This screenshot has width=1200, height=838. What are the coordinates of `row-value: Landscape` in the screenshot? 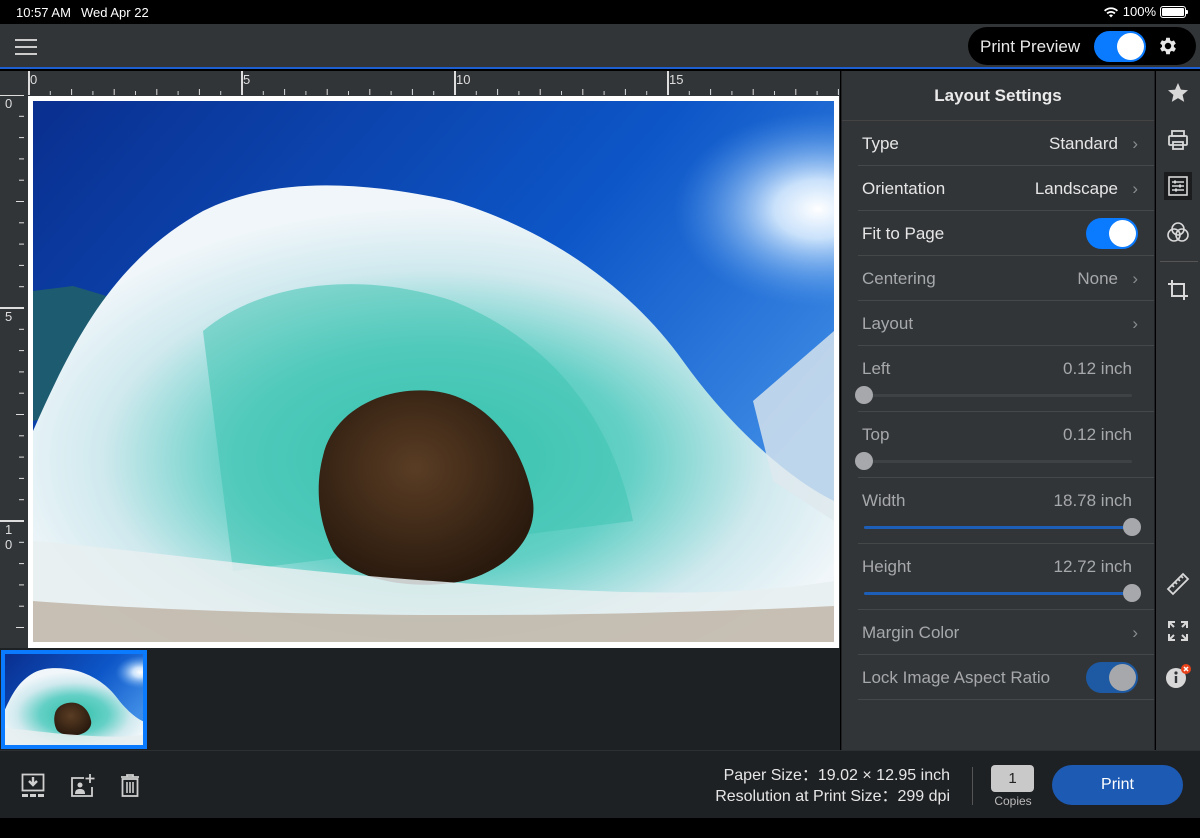 It's located at (1076, 188).